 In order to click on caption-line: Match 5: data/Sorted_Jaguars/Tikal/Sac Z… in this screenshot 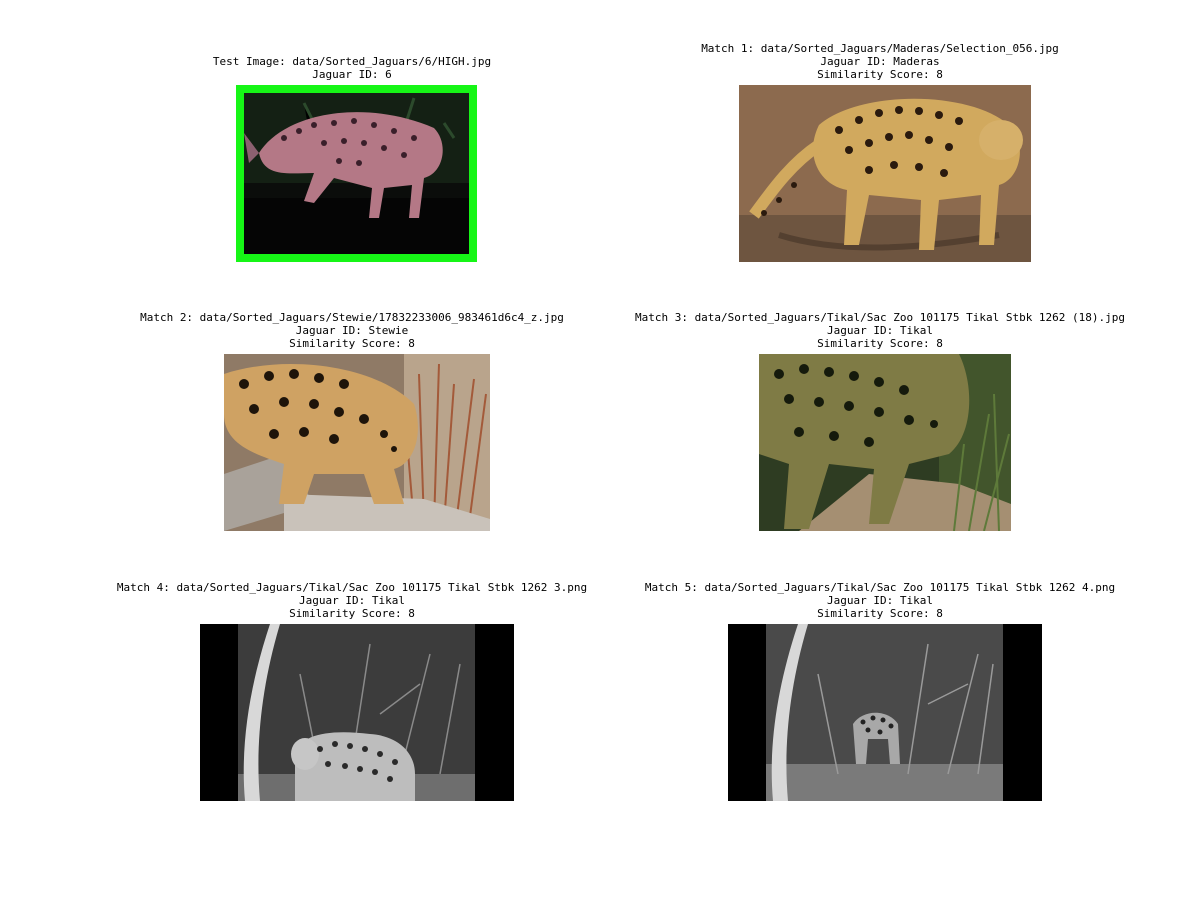, I will do `click(880, 587)`.